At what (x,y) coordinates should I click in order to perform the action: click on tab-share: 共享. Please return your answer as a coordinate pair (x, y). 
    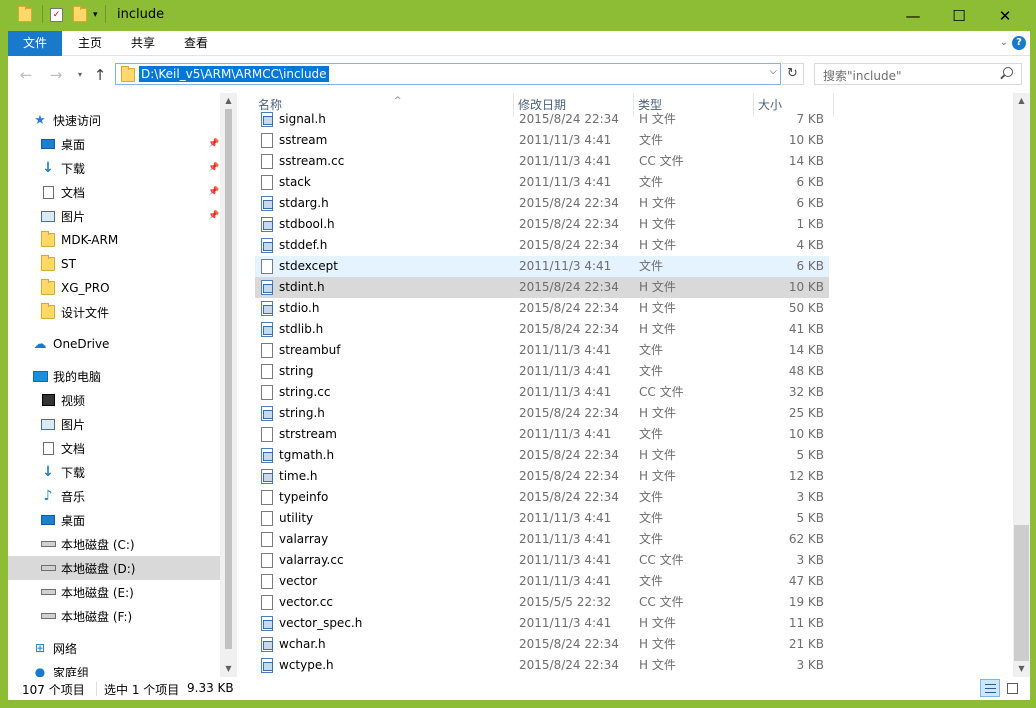
    Looking at the image, I should click on (143, 43).